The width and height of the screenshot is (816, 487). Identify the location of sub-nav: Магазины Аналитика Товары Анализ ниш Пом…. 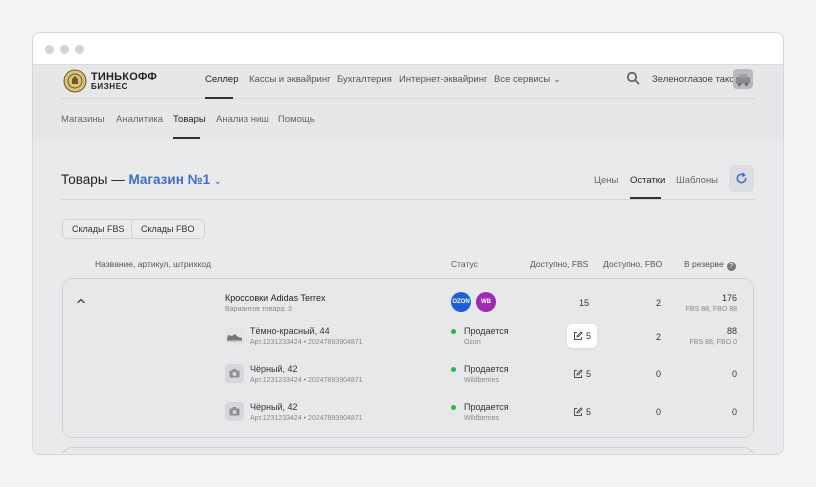
(408, 119).